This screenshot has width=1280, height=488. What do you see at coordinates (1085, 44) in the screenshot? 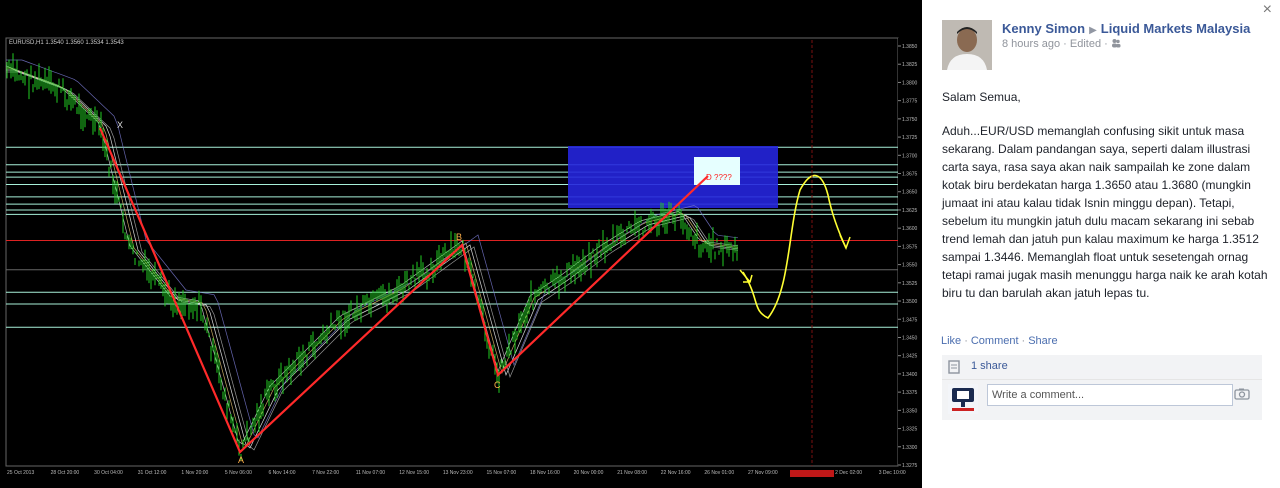
I see `edited-label: Edited` at bounding box center [1085, 44].